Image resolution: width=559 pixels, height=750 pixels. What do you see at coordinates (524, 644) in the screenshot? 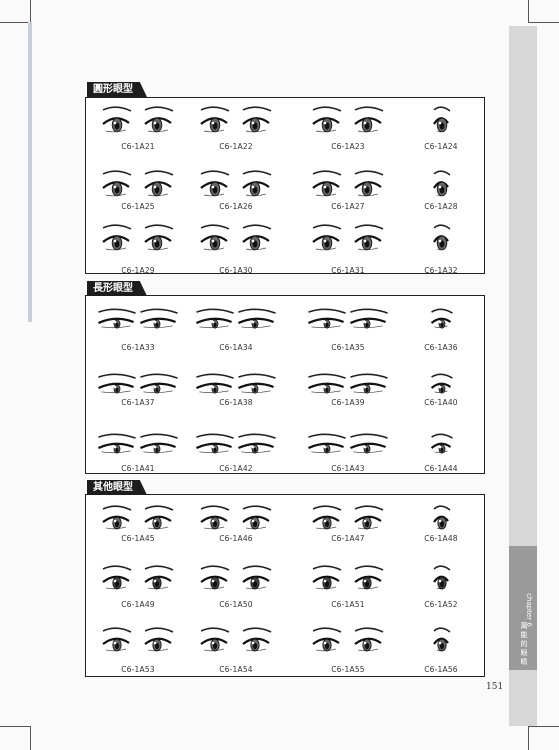
I see `chapter-title: 萬 能 的 眼 睛` at bounding box center [524, 644].